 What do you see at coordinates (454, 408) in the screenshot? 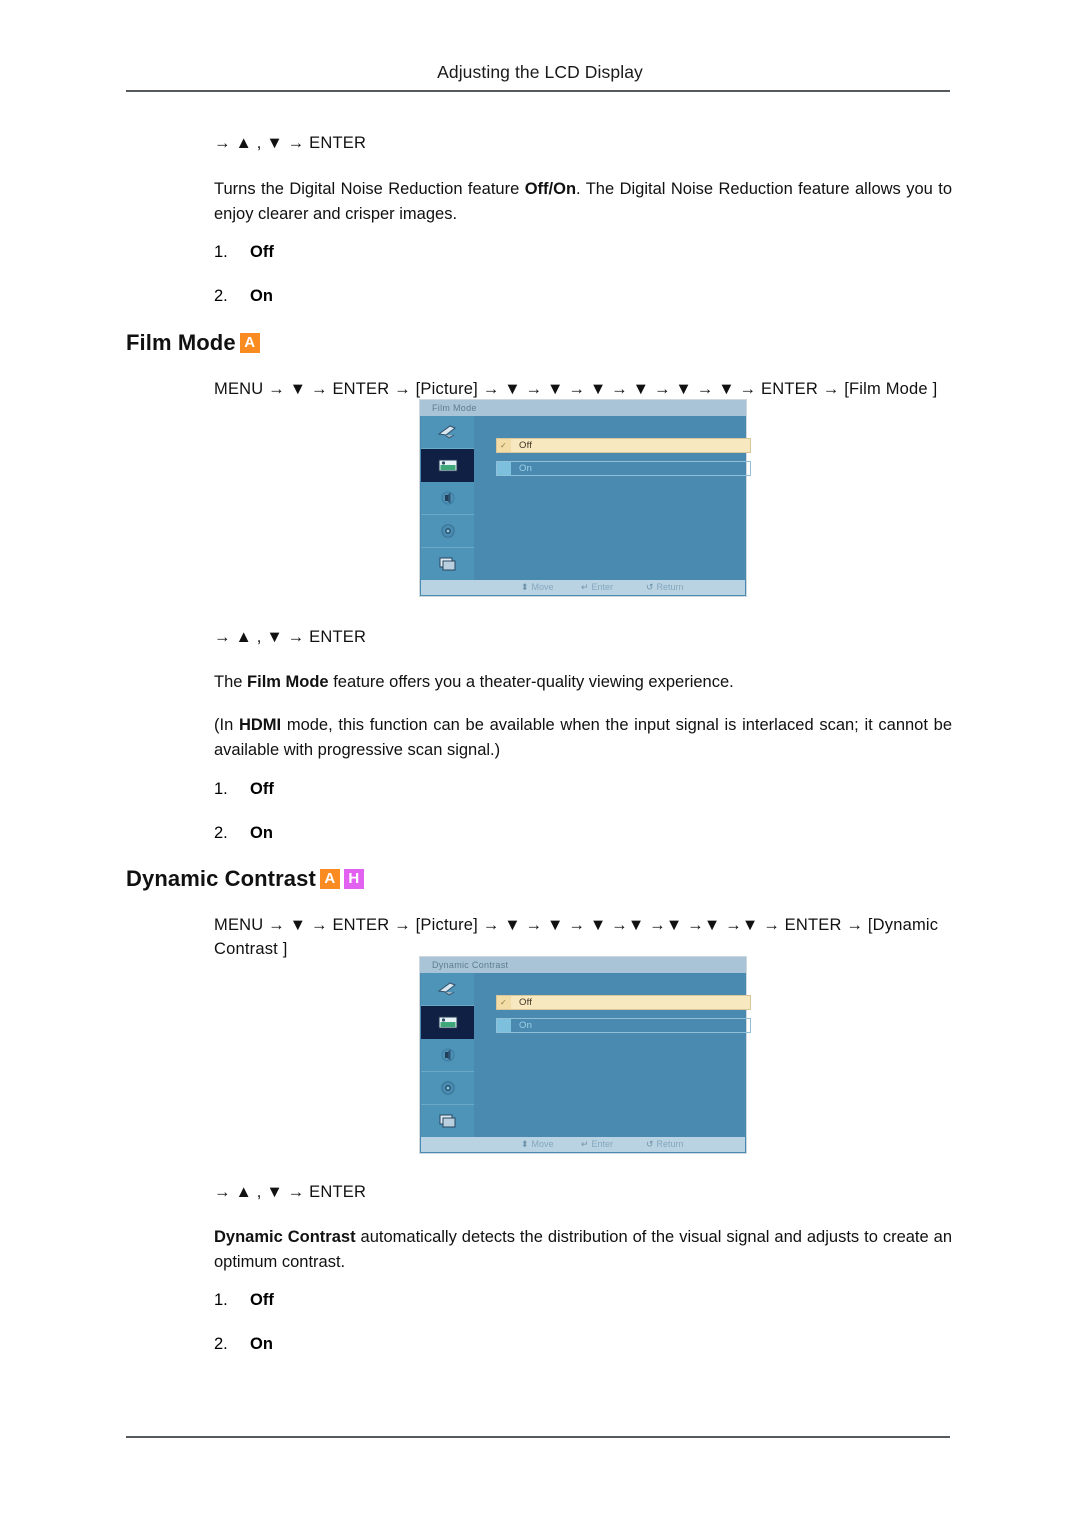
I see `osd-title: Film Mode` at bounding box center [454, 408].